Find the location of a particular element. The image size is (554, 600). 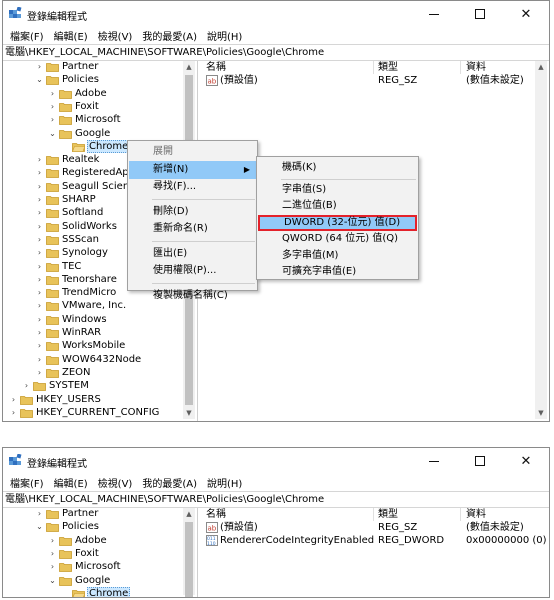

menu-item: 複製機碼名稱(C) is located at coordinates (192, 296).